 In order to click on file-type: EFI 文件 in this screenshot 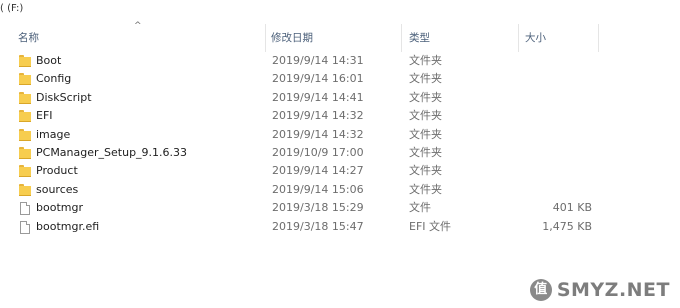, I will do `click(430, 226)`.